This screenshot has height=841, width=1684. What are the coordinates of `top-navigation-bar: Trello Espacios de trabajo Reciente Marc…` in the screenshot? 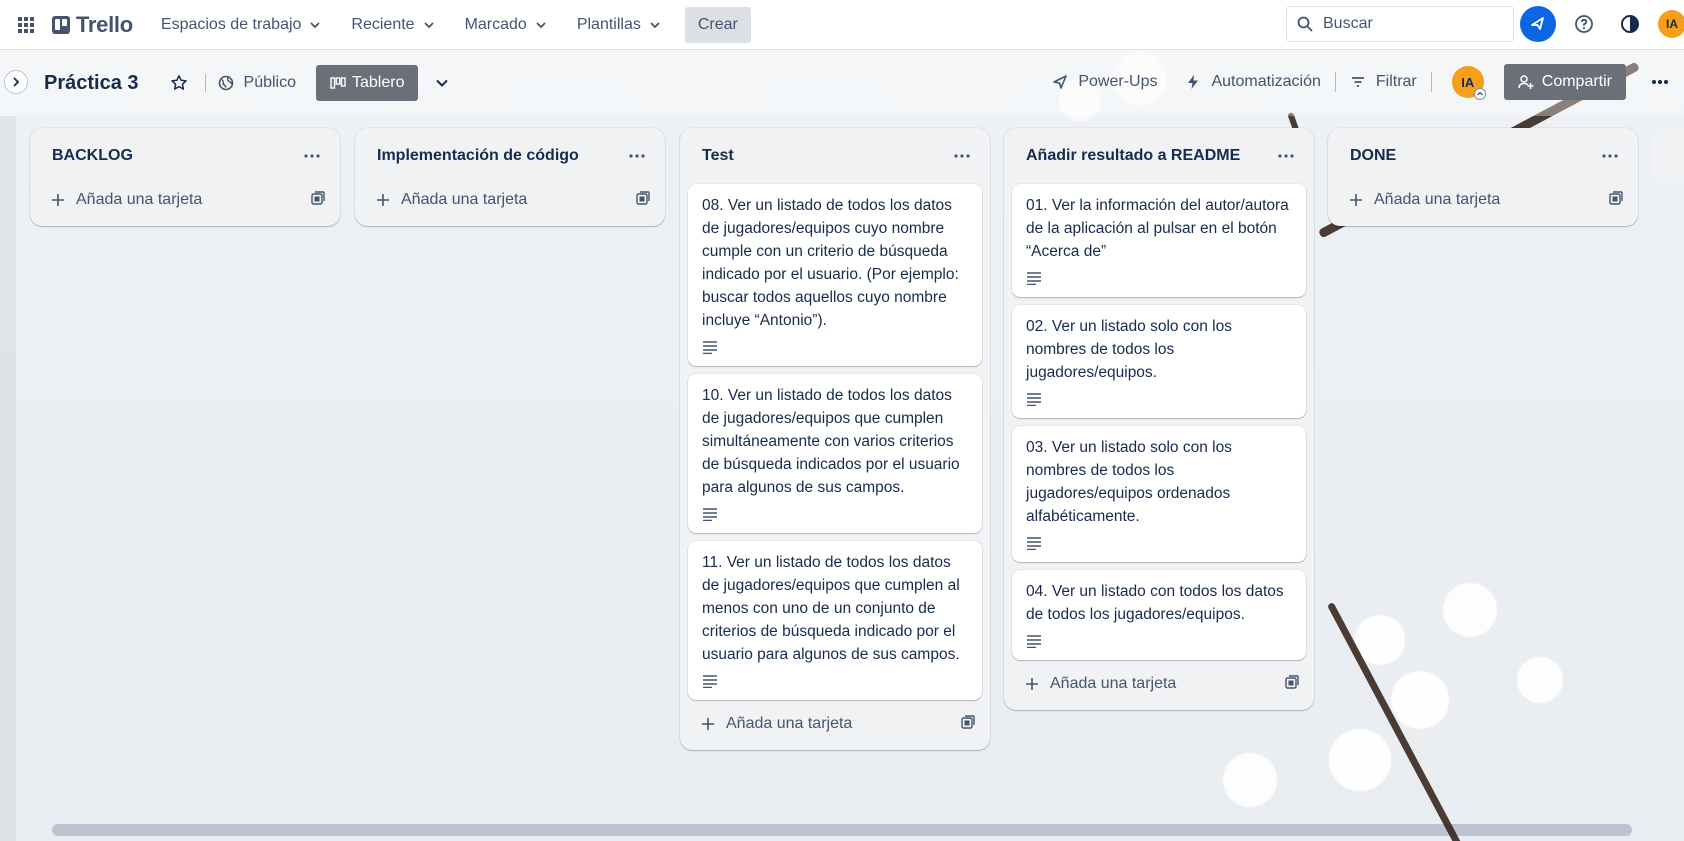 It's located at (842, 25).